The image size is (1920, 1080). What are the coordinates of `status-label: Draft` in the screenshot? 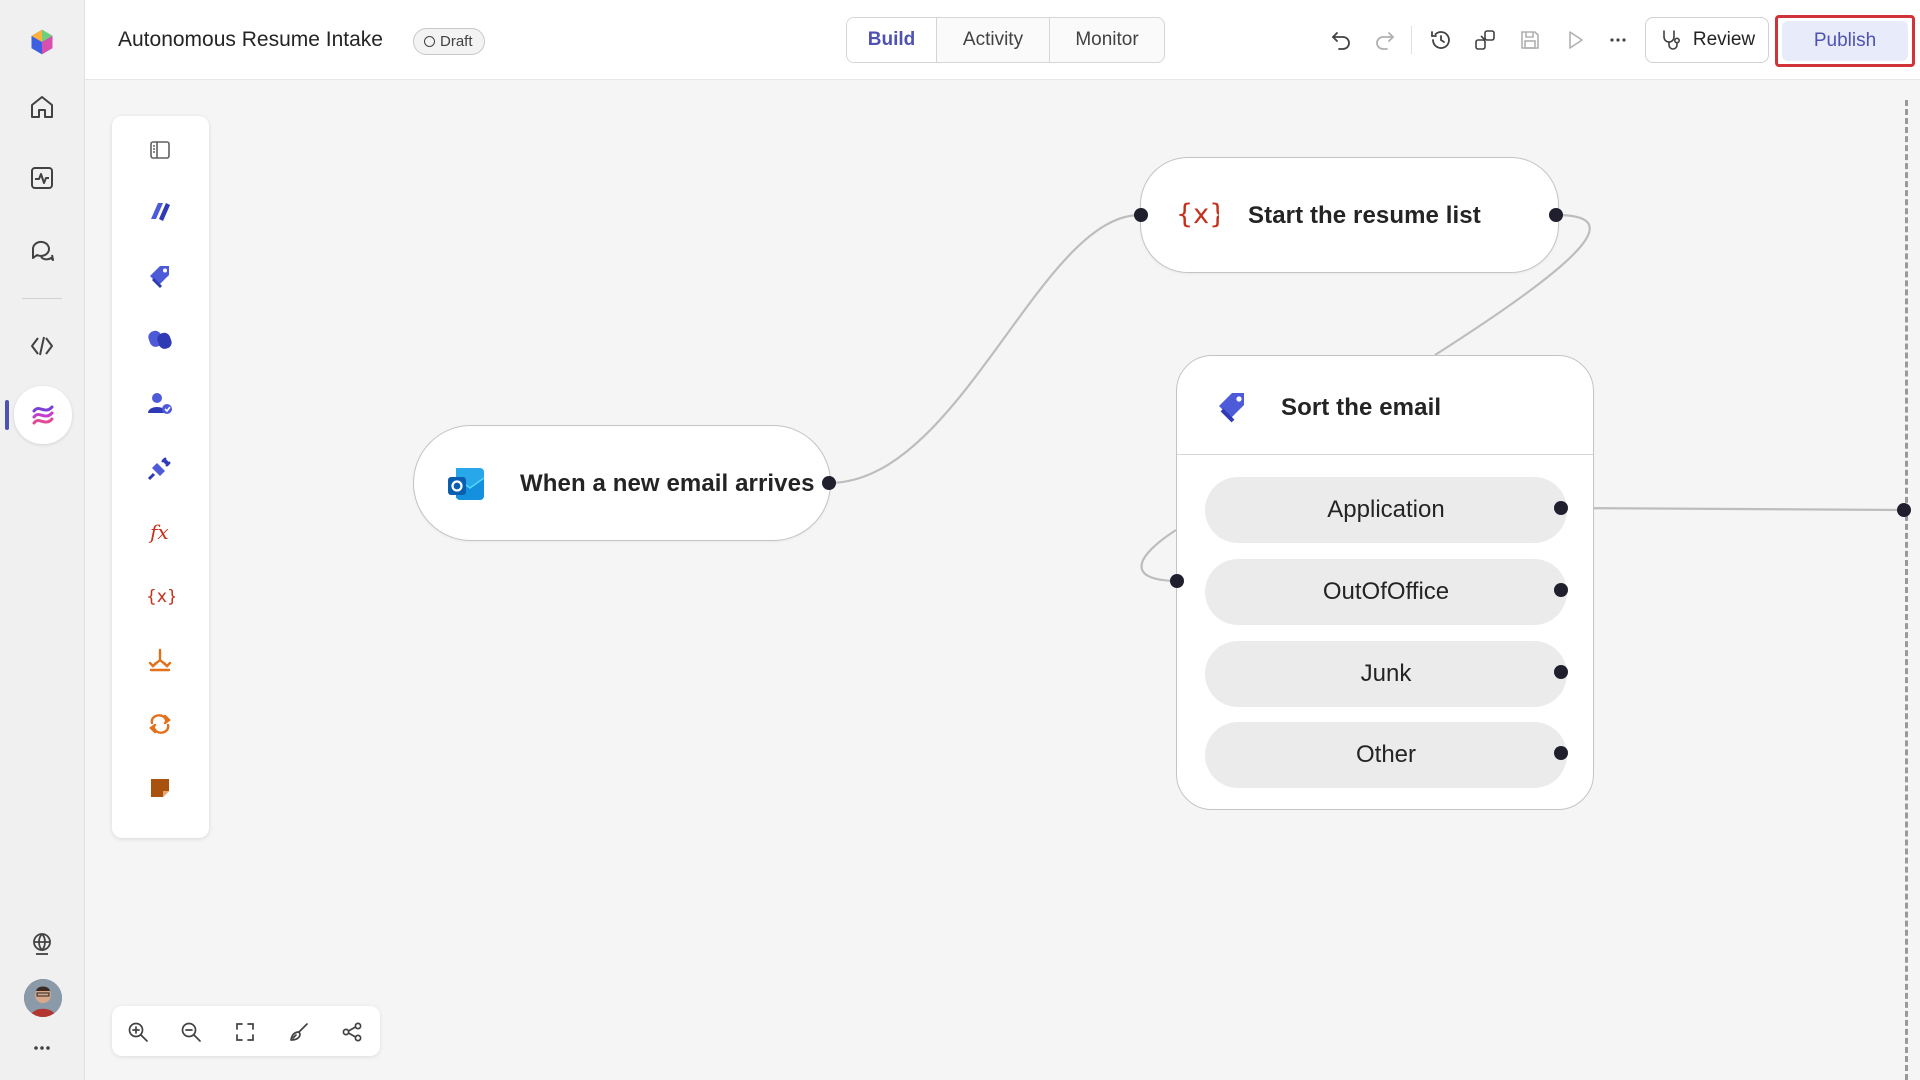 It's located at (456, 41).